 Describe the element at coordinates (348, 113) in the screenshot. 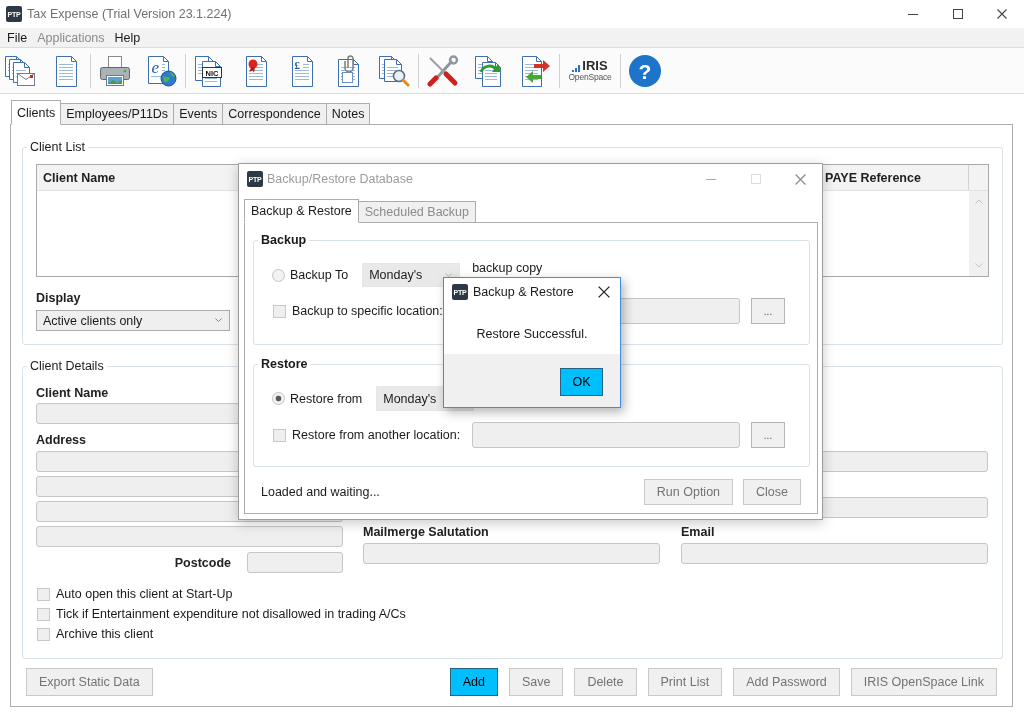

I see `tab: Notes` at that location.